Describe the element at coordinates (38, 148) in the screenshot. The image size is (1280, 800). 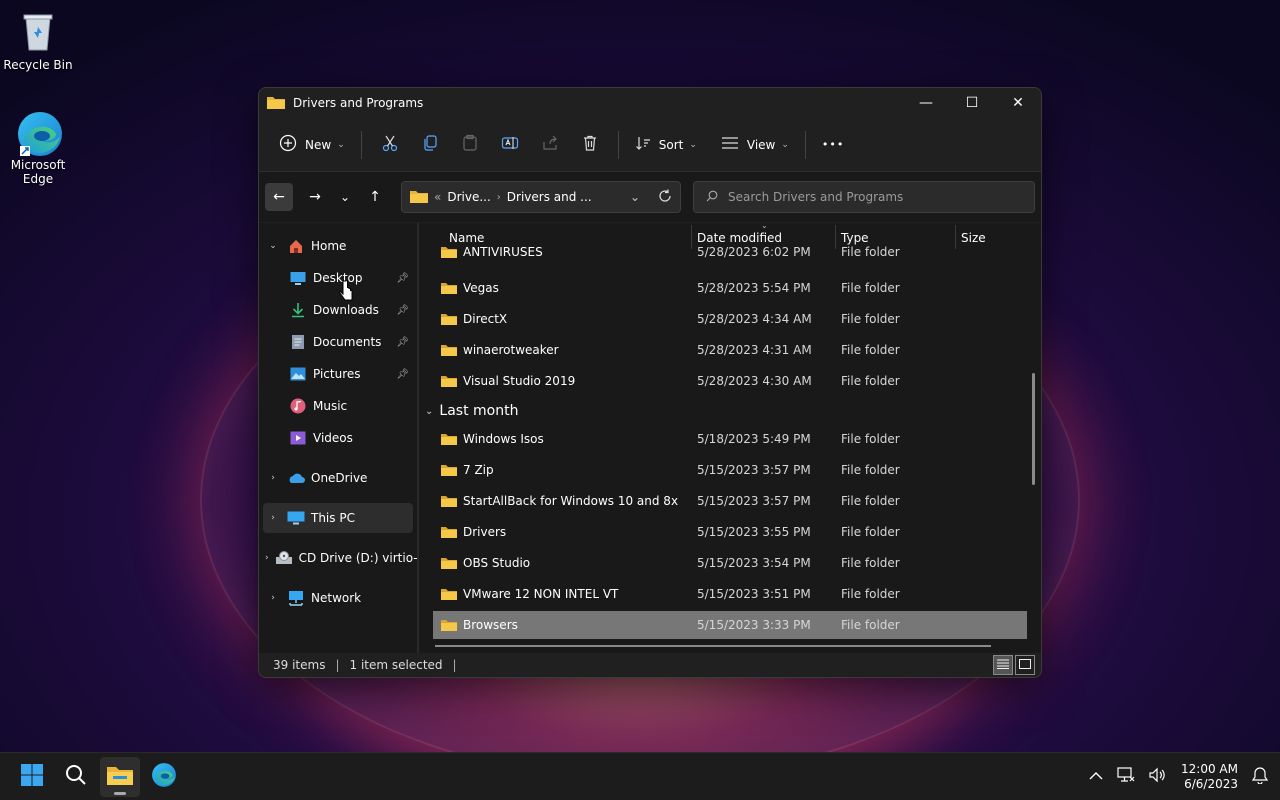
I see `desktop-icon-edge: Microsoft Edge` at that location.